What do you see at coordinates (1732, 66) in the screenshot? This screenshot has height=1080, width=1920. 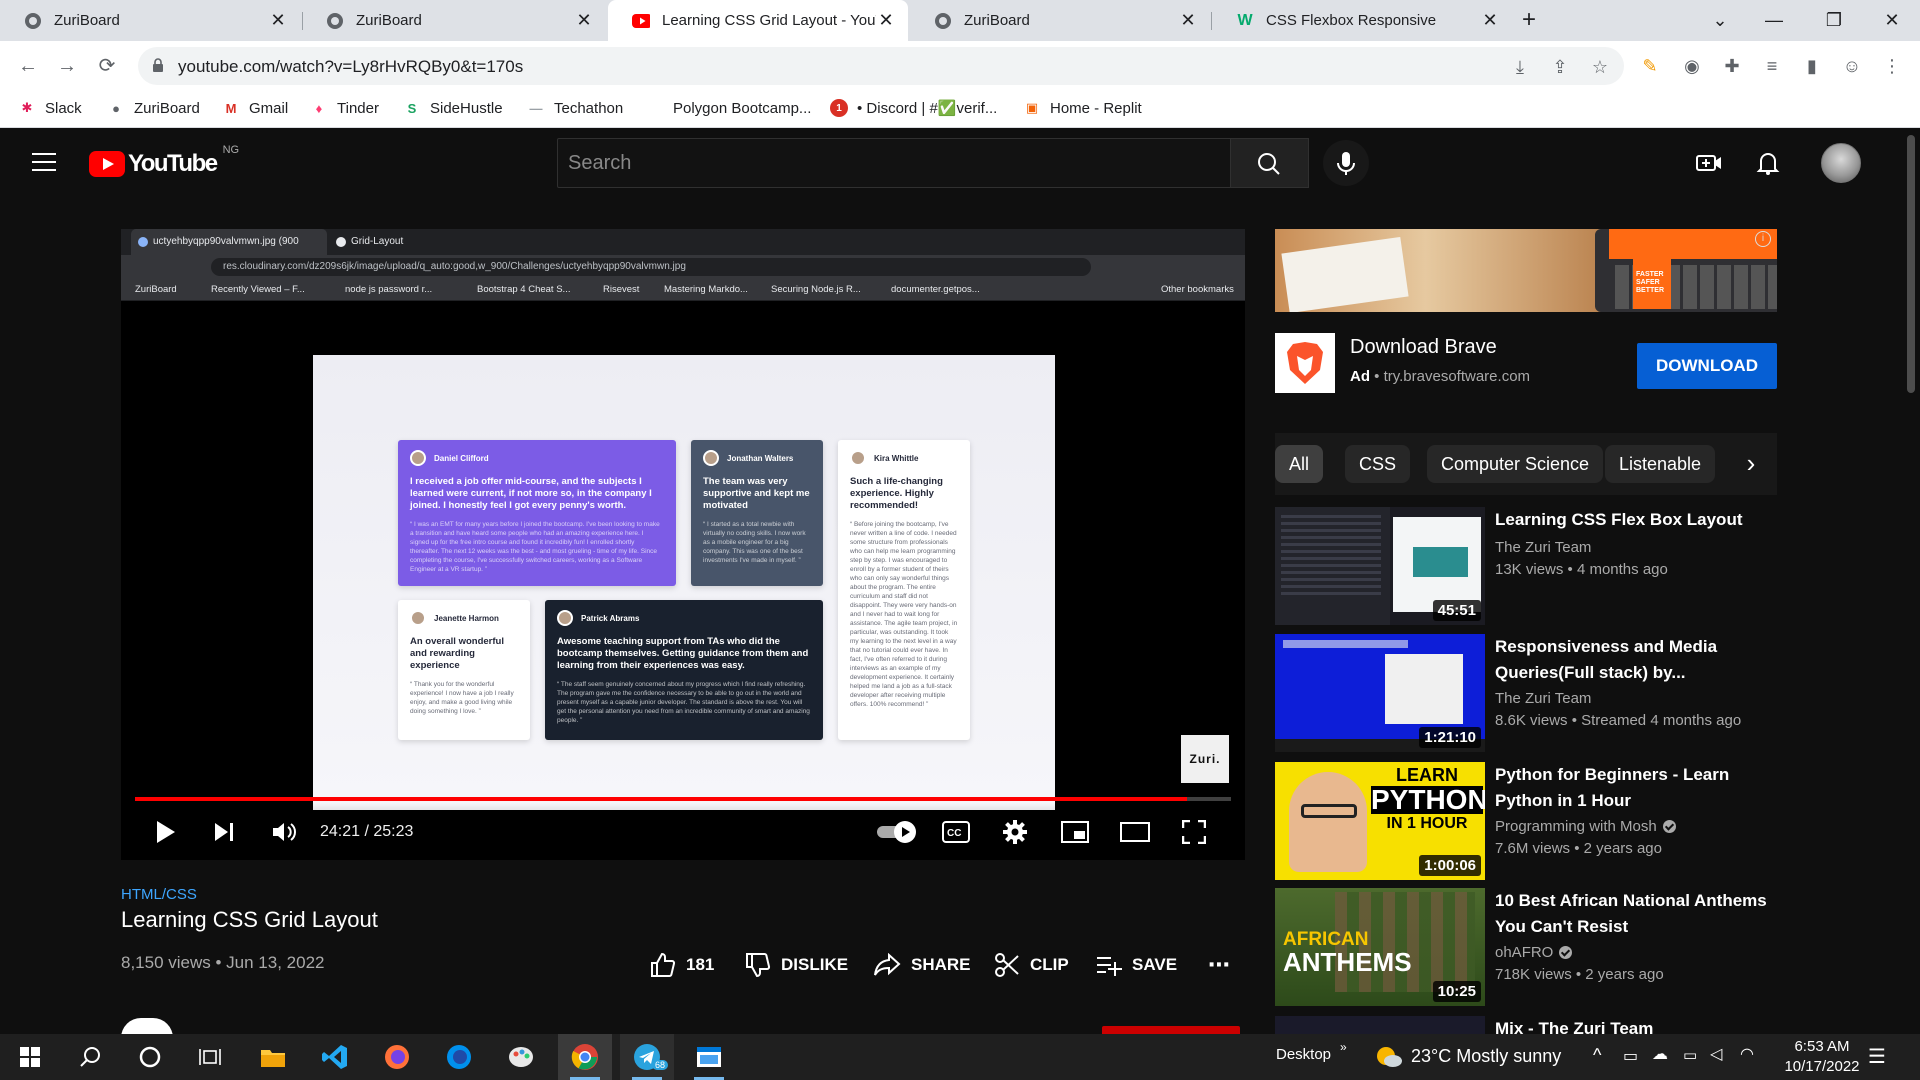 I see `extensions-puzzle-icon: ✚` at bounding box center [1732, 66].